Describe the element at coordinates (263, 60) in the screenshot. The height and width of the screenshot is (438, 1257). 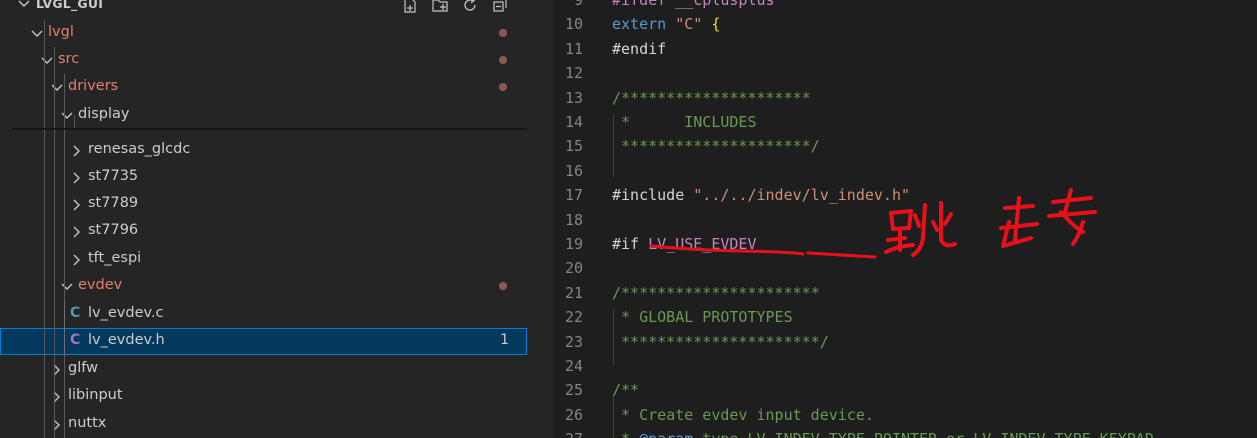
I see `tree-folder-src: src` at that location.